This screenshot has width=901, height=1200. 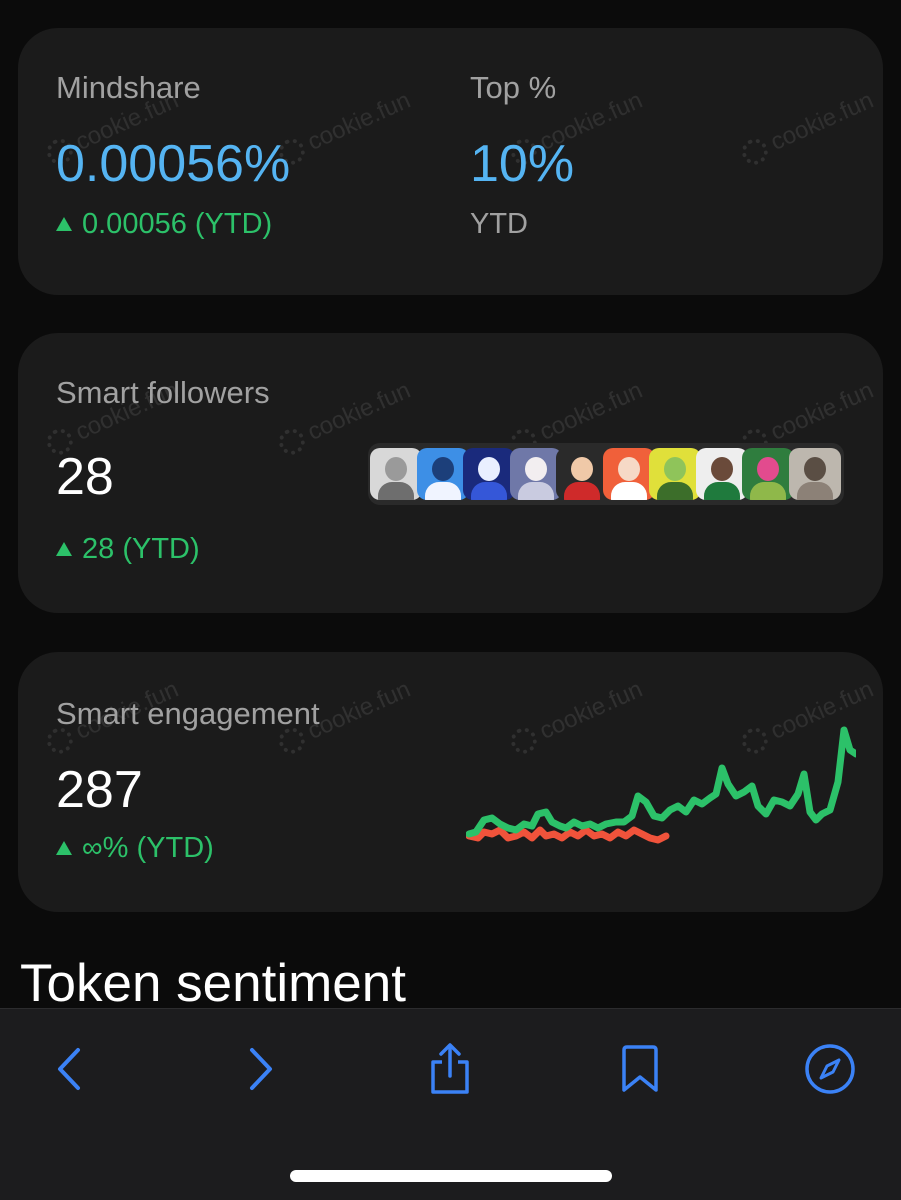 I want to click on smart-followers-delta-text: 28 (YTD), so click(x=141, y=549).